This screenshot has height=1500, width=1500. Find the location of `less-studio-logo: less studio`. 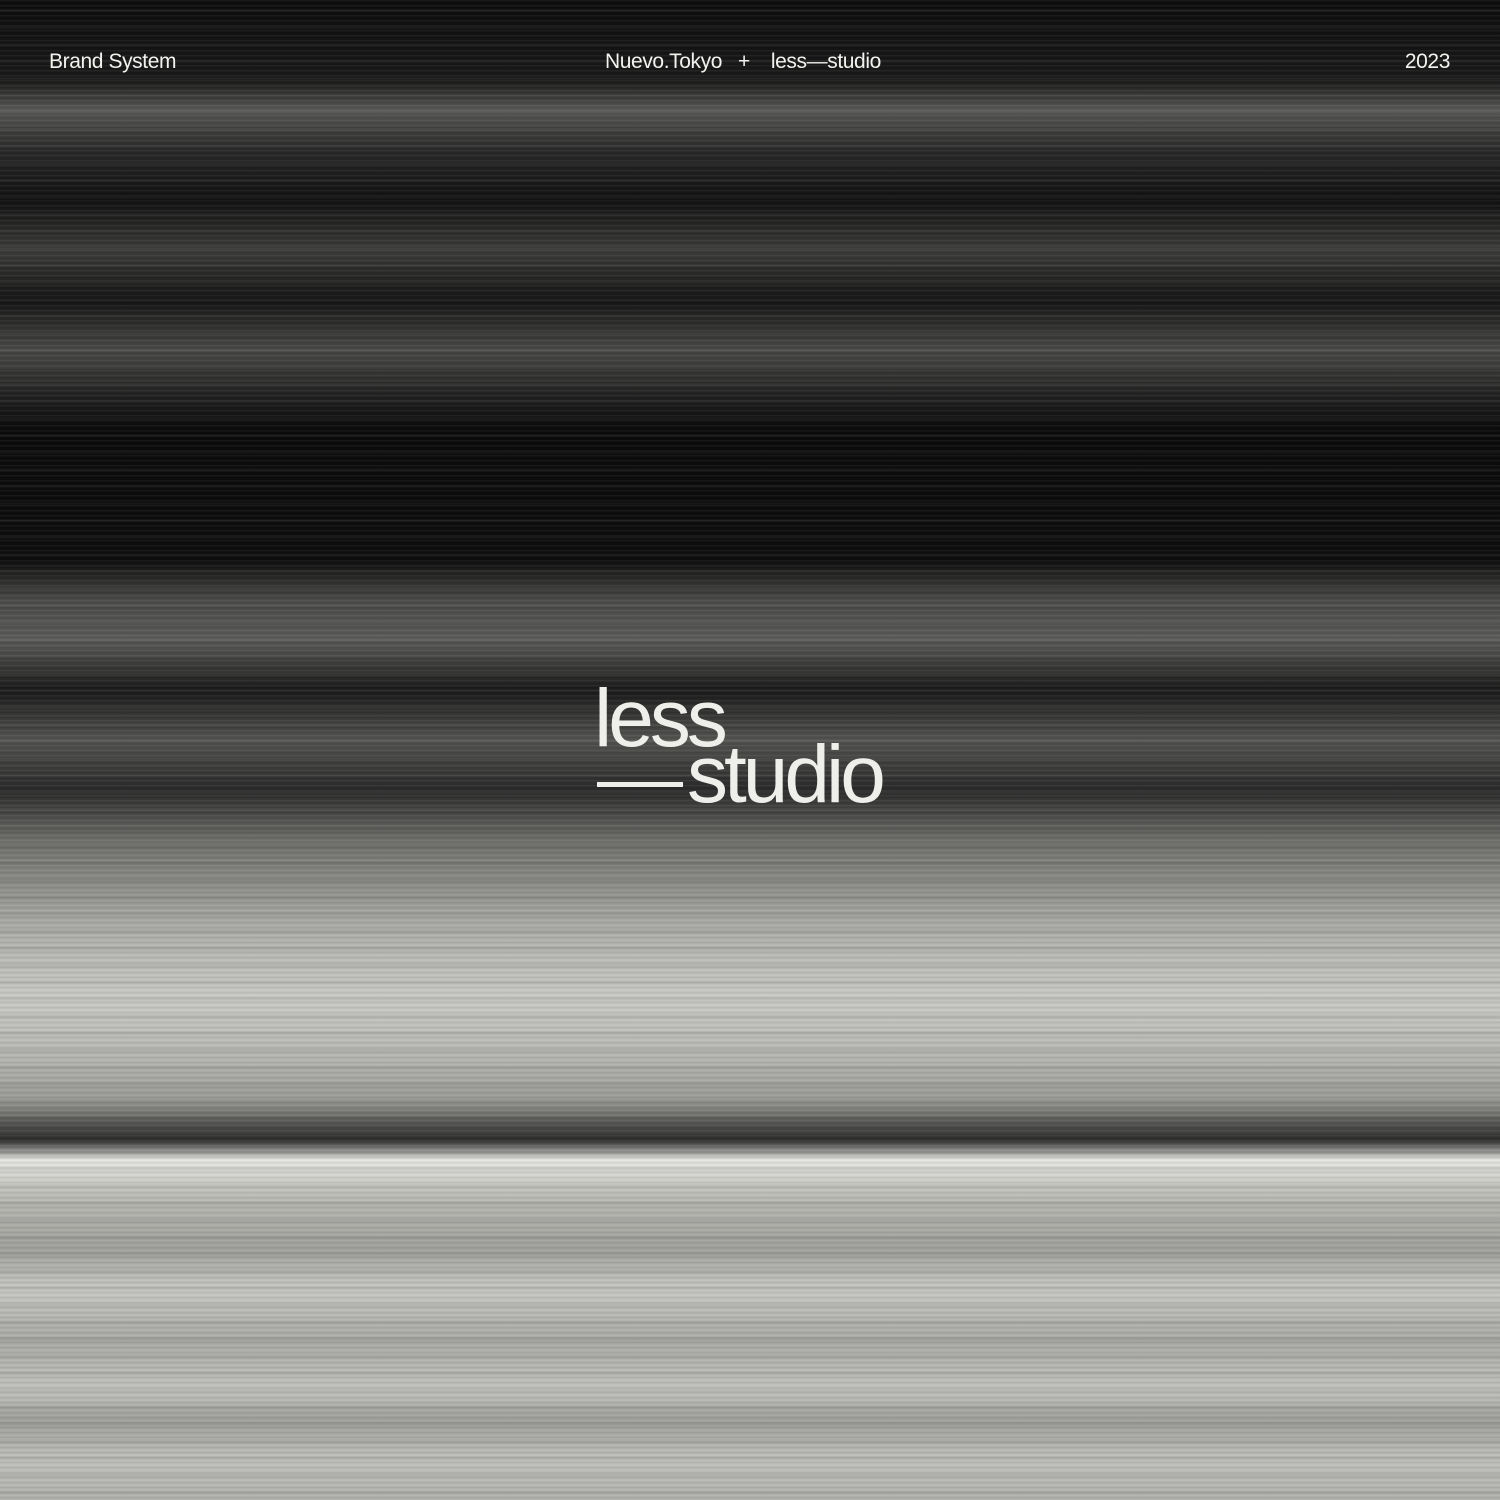

less-studio-logo: less studio is located at coordinates (754, 751).